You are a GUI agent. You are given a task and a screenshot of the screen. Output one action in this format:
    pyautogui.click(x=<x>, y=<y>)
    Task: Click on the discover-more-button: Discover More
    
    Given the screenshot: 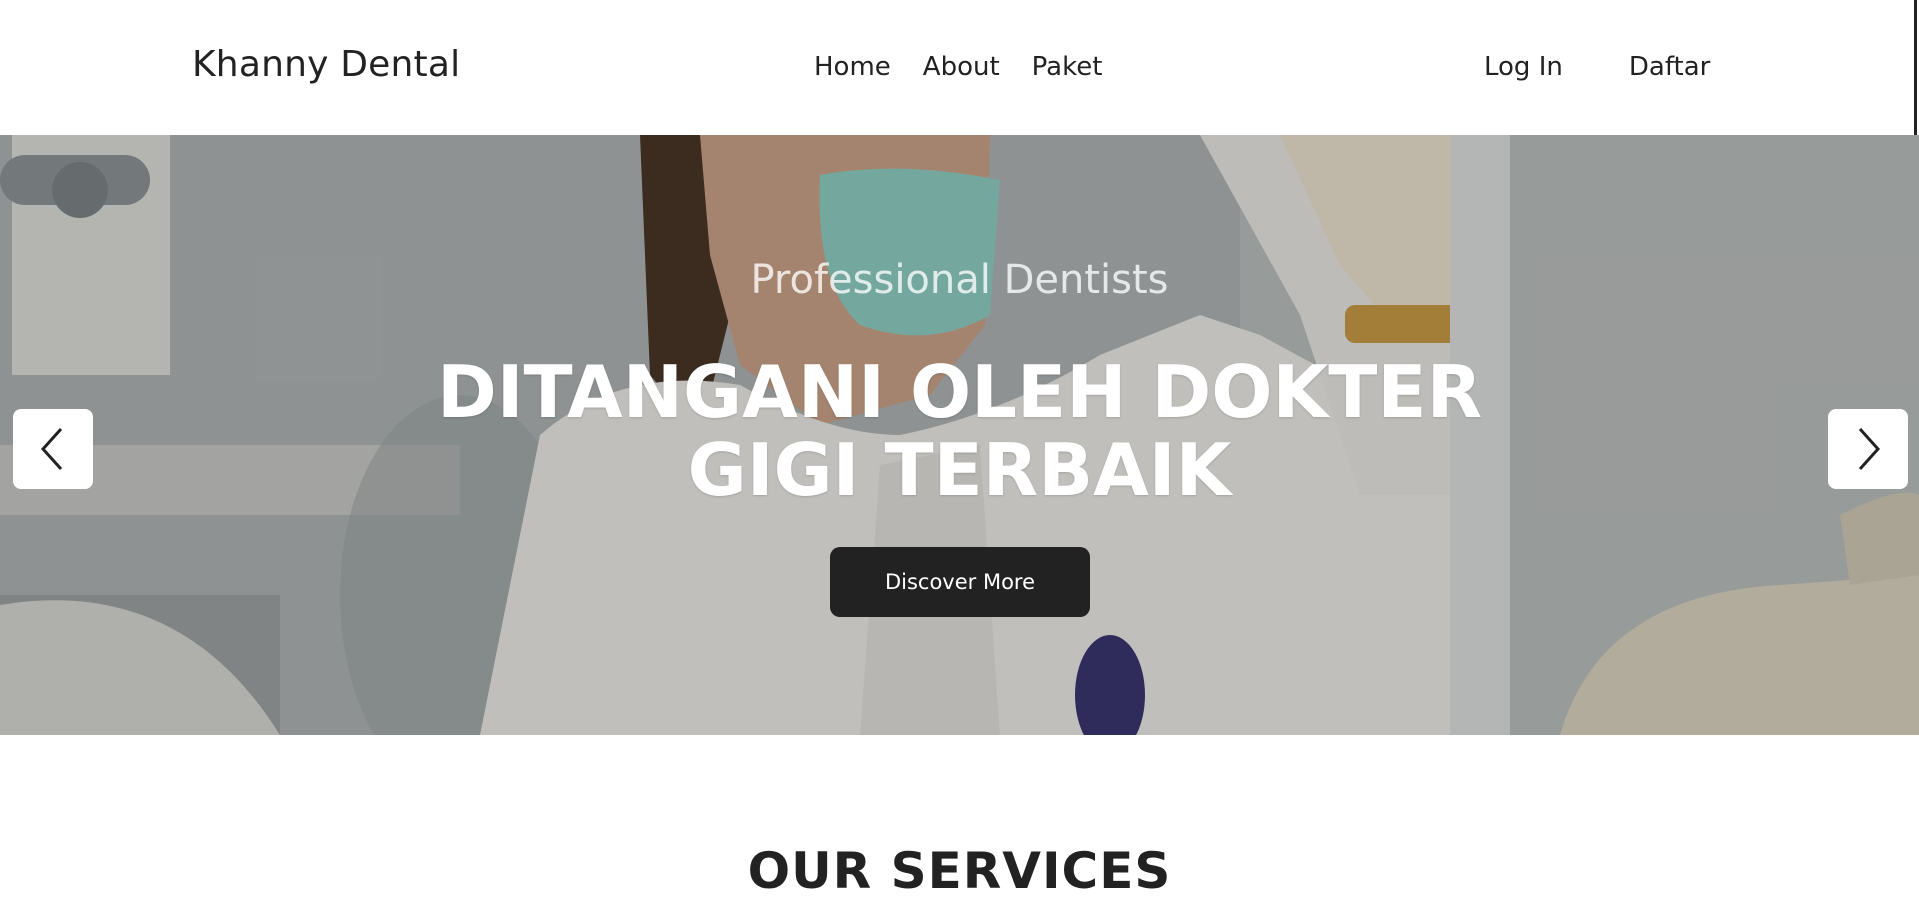 What is the action you would take?
    pyautogui.click(x=960, y=582)
    